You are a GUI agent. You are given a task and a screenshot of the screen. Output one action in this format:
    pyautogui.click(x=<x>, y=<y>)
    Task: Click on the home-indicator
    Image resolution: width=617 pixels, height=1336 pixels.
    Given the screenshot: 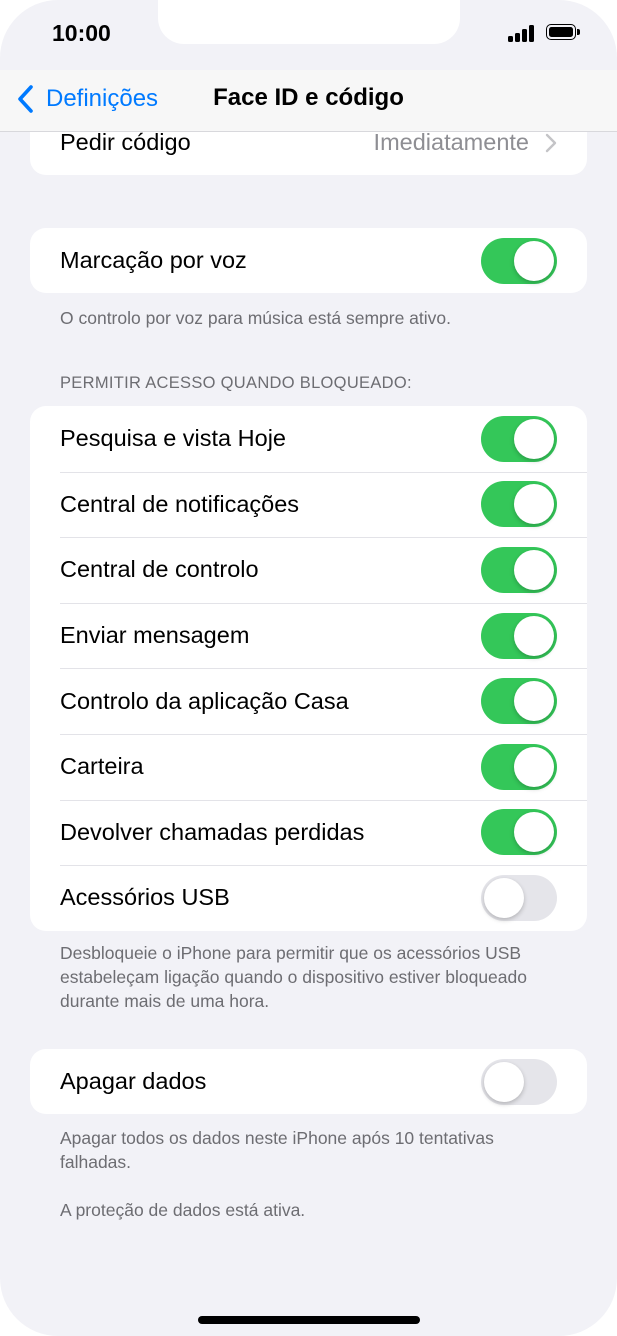 What is the action you would take?
    pyautogui.click(x=309, y=1320)
    